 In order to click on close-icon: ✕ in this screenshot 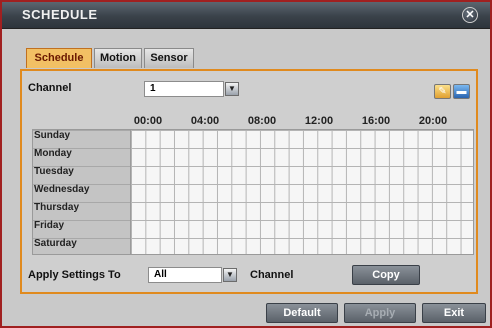, I will do `click(470, 15)`.